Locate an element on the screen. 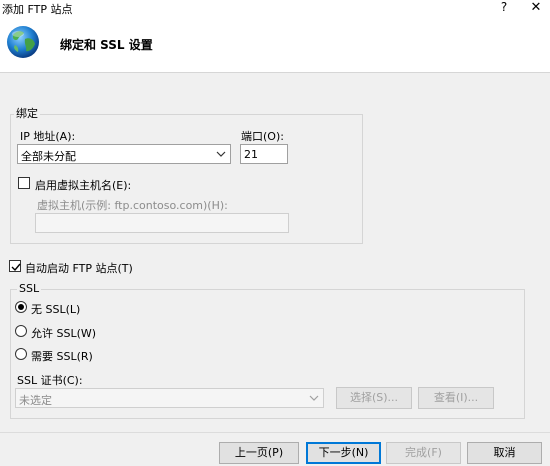 The width and height of the screenshot is (550, 466). page-title: 绑定和 SSL 设置 is located at coordinates (106, 45).